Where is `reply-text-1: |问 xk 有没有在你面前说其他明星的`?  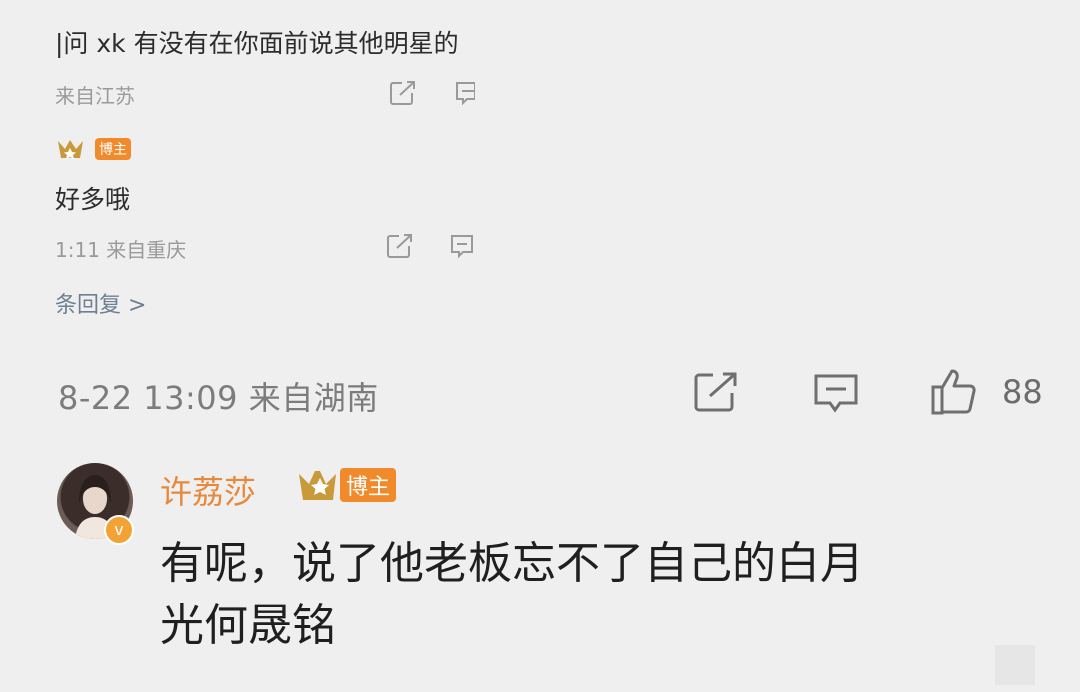
reply-text-1: |问 xk 有没有在你面前说其他明星的 is located at coordinates (257, 43).